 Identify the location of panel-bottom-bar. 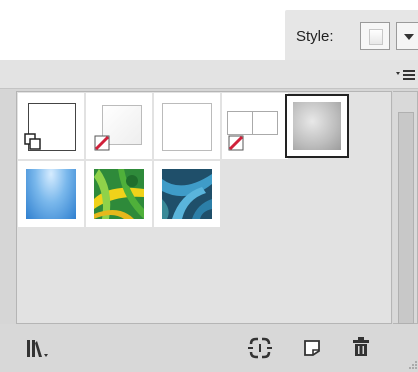
(209, 348).